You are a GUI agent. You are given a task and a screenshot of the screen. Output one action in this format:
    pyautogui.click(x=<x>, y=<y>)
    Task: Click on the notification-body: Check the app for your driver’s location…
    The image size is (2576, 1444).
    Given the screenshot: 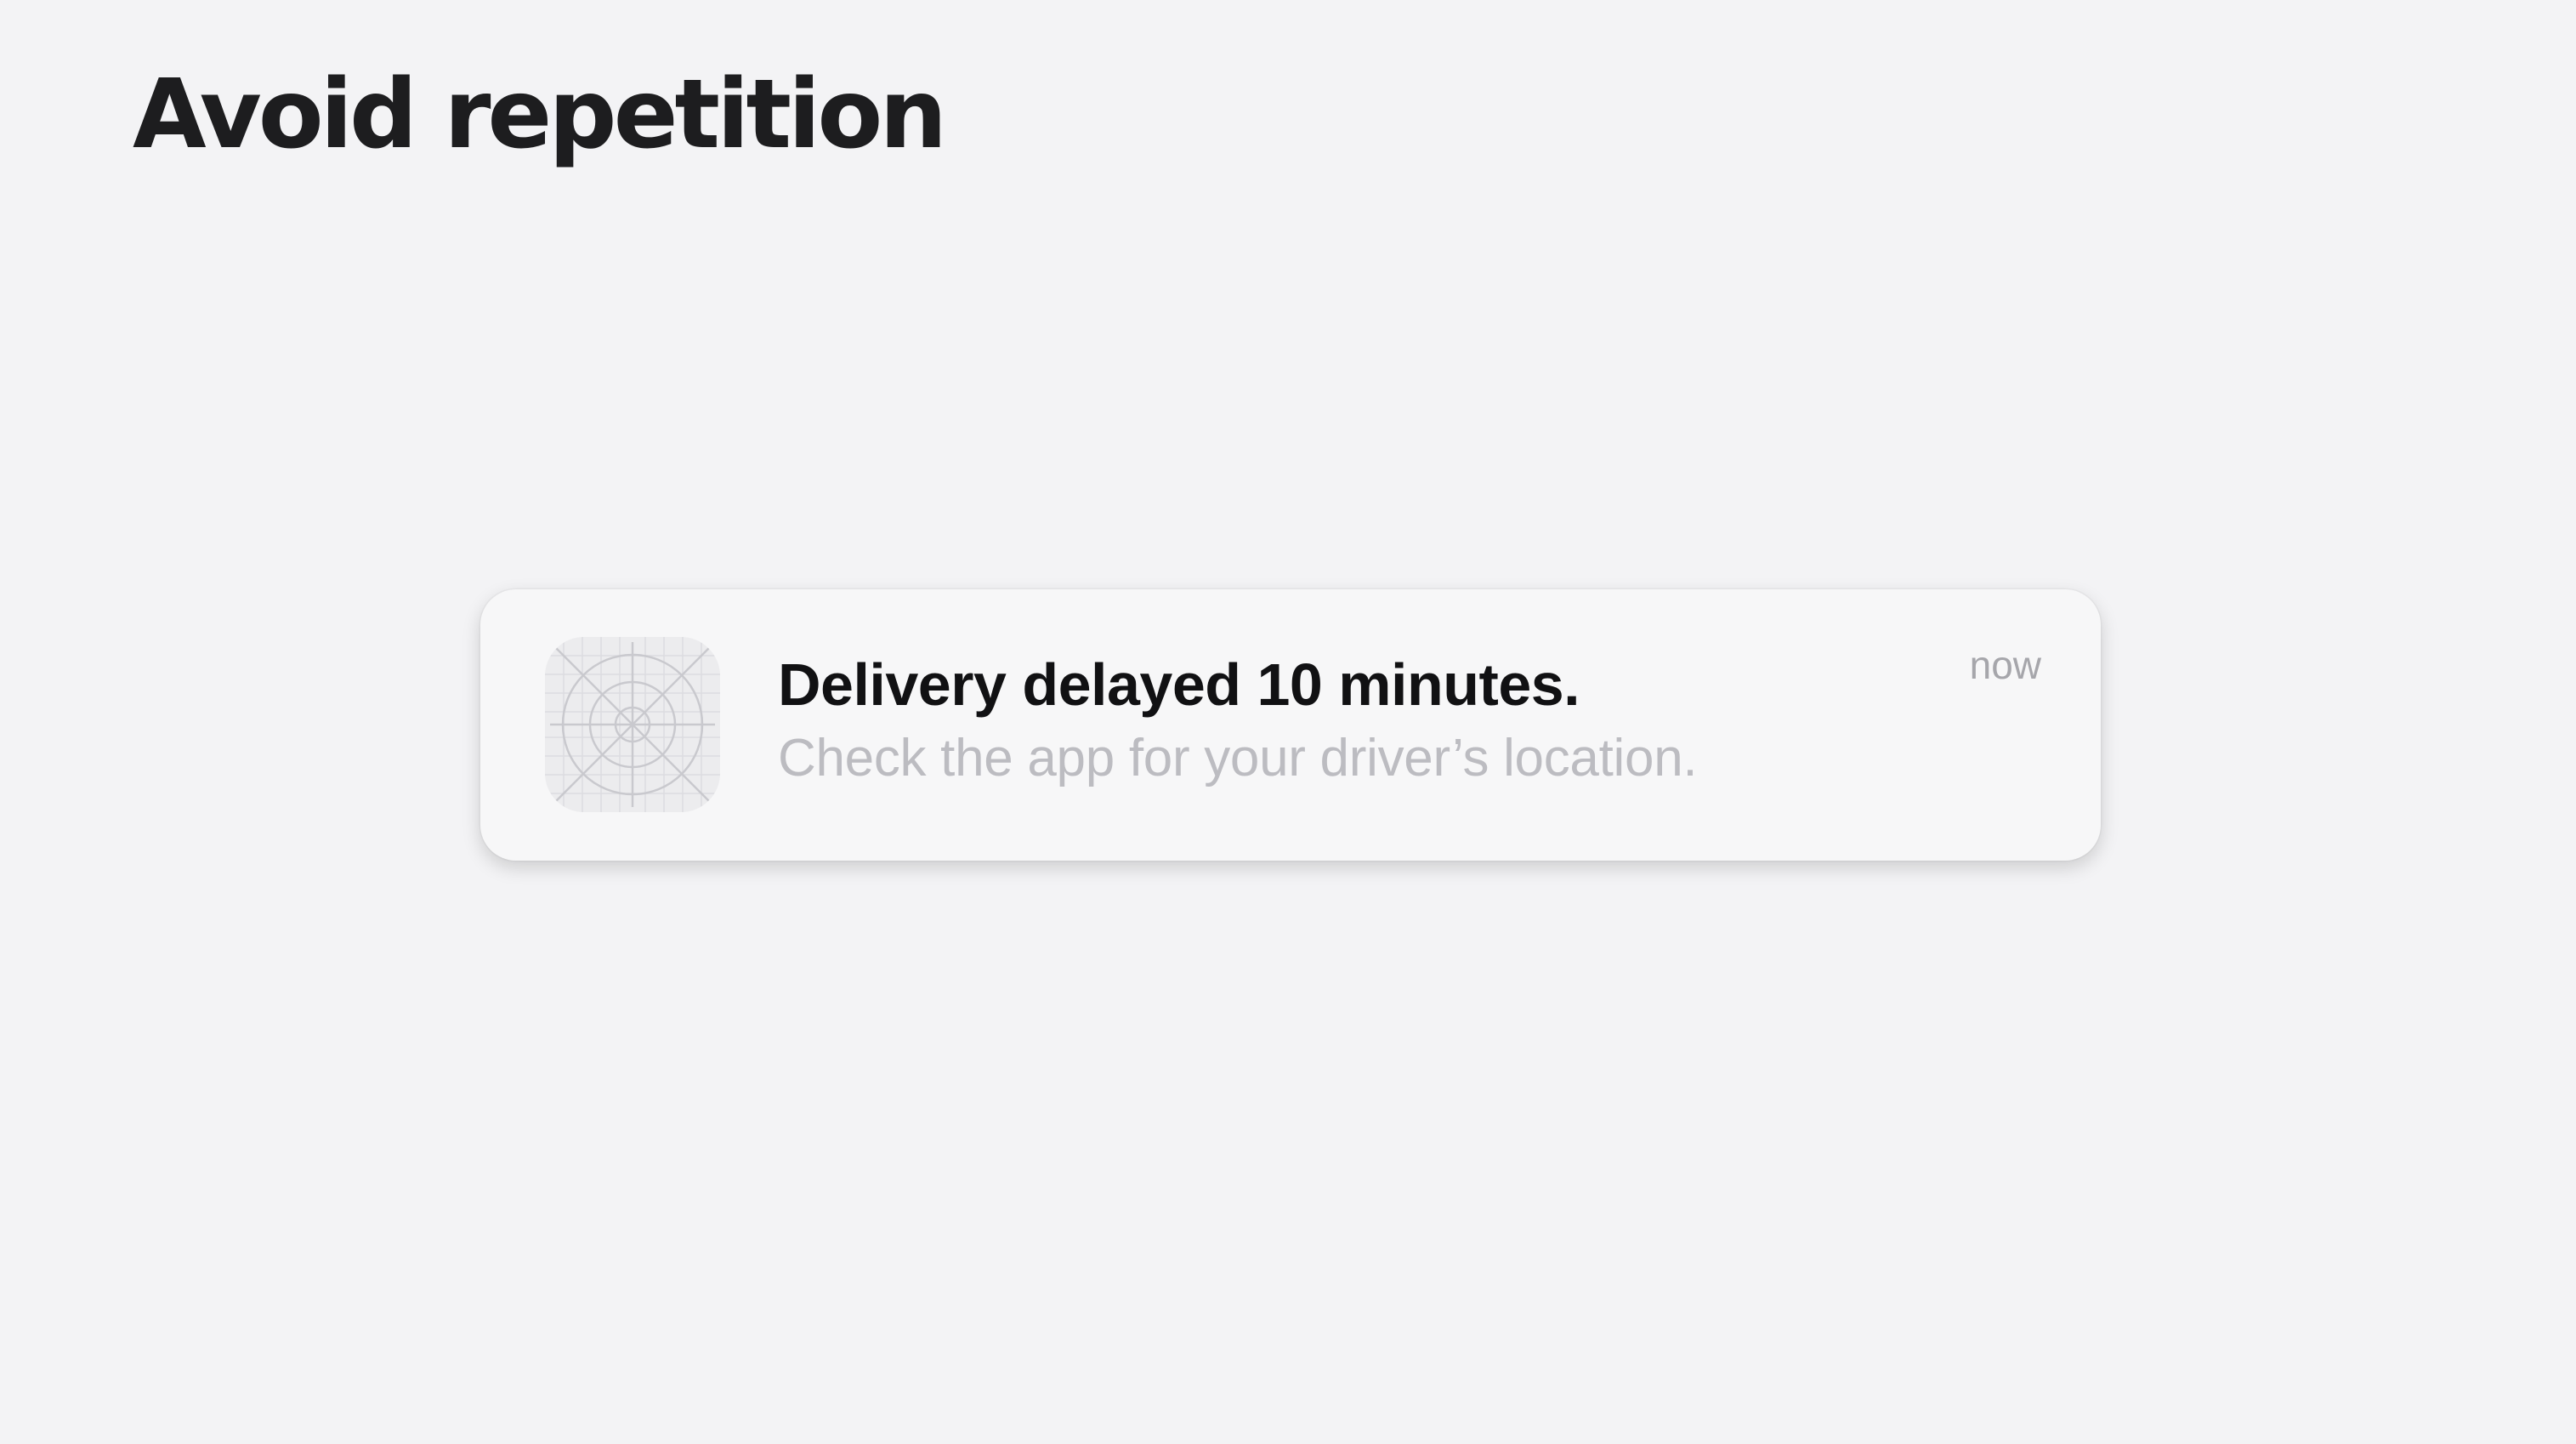 What is the action you would take?
    pyautogui.click(x=1238, y=758)
    